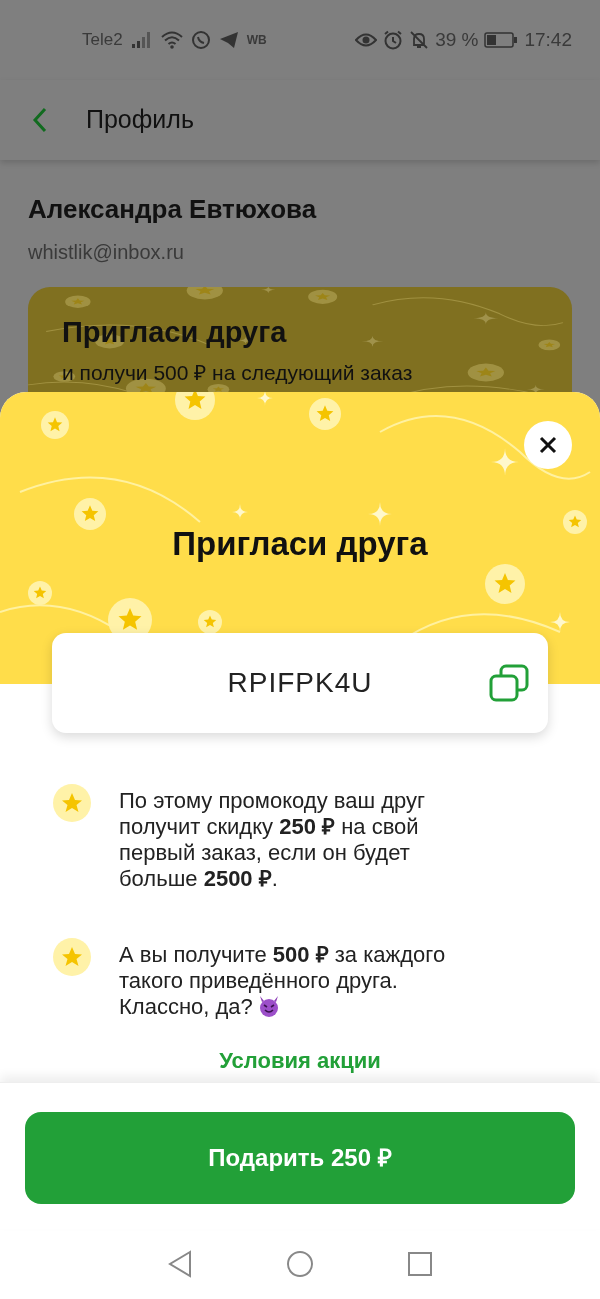 This screenshot has width=600, height=1299. I want to click on clock-time: 17:42, so click(548, 39).